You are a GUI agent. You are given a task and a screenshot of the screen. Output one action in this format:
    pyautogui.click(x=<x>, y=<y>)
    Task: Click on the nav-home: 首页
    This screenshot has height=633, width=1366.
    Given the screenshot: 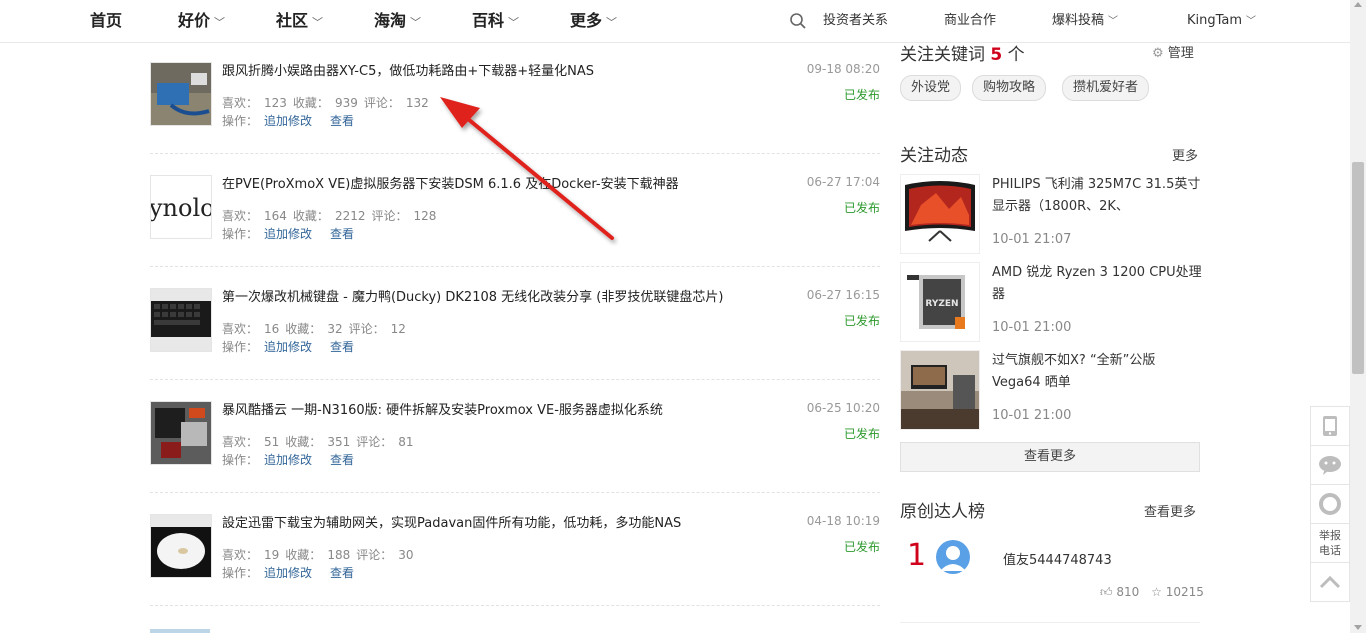 What is the action you would take?
    pyautogui.click(x=106, y=21)
    